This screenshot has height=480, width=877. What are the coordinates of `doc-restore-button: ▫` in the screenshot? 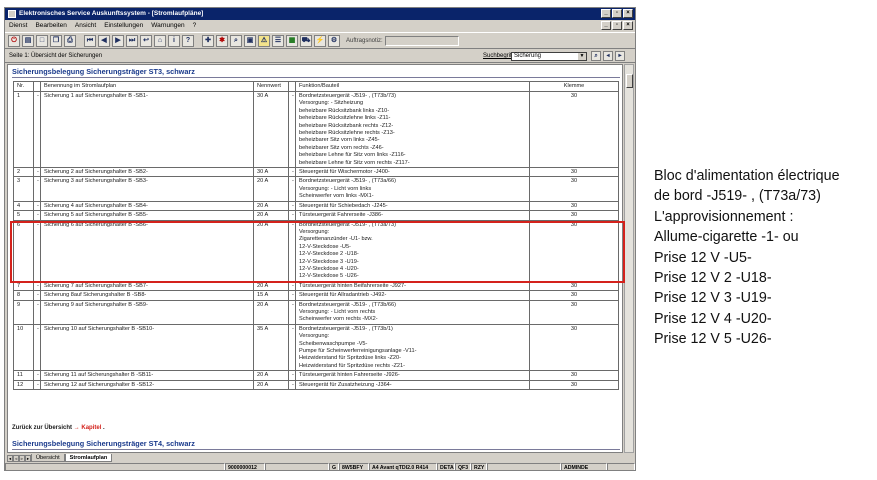 It's located at (617, 25).